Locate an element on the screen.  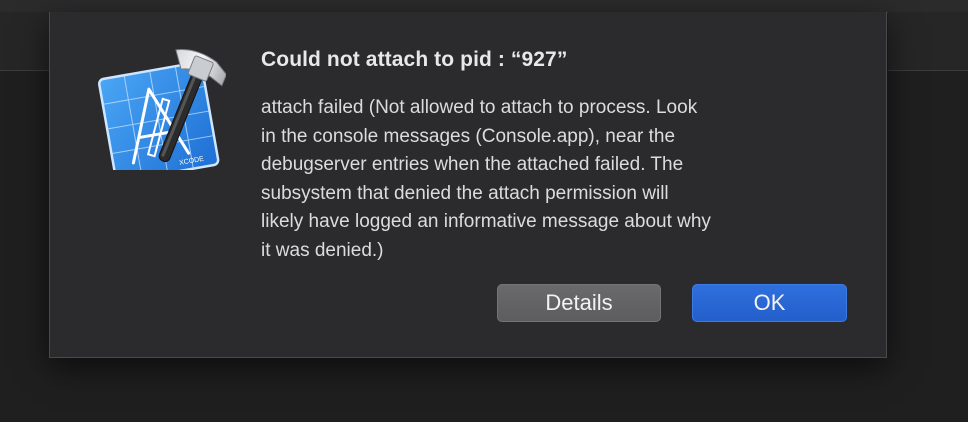
window-toolbar-right is located at coordinates (928, 41).